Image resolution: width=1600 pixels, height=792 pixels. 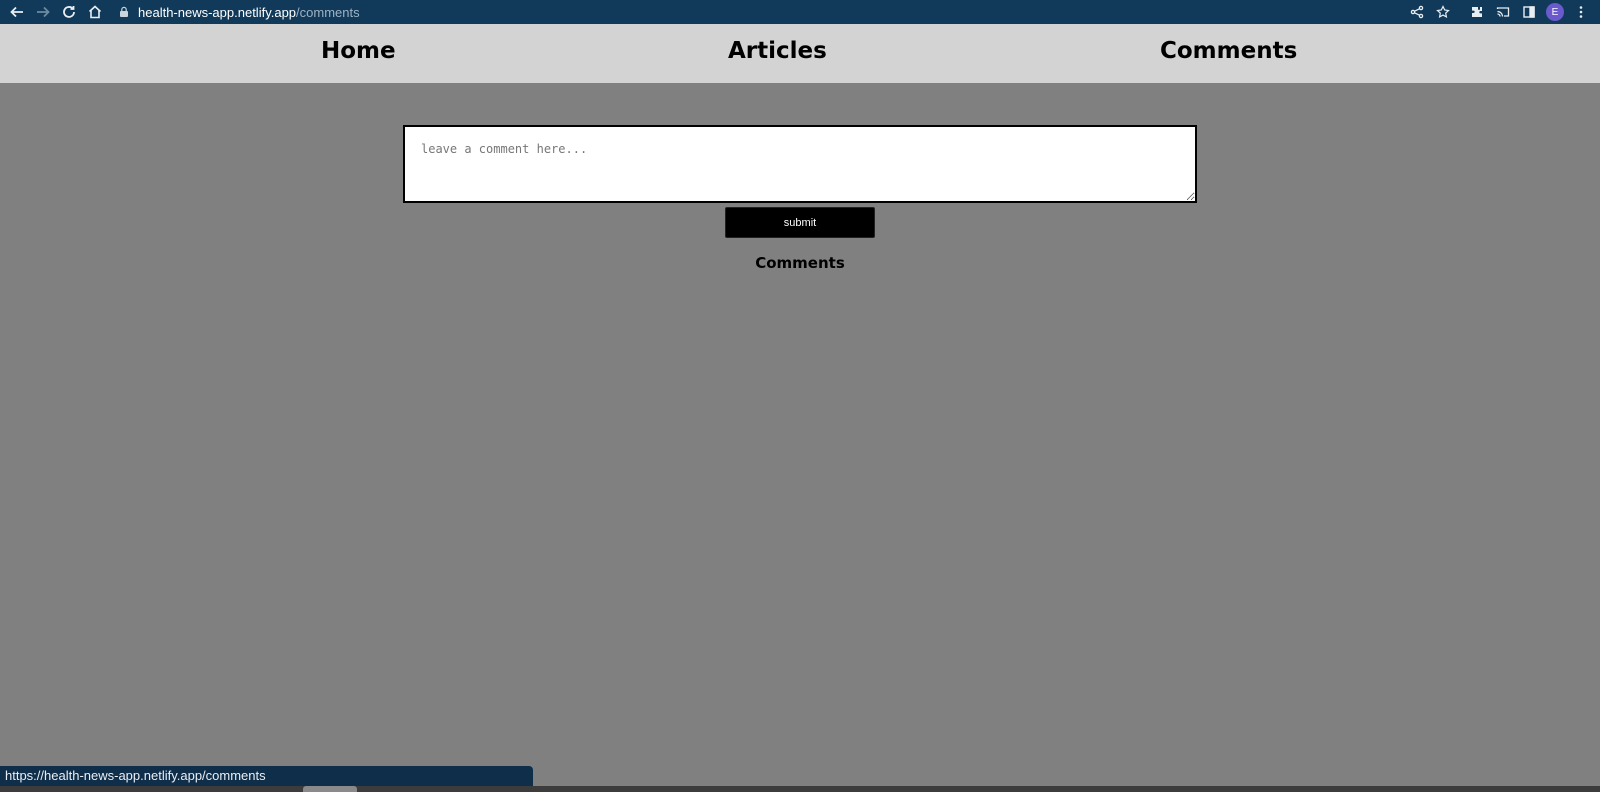 What do you see at coordinates (800, 263) in the screenshot?
I see `comments-heading: Comments` at bounding box center [800, 263].